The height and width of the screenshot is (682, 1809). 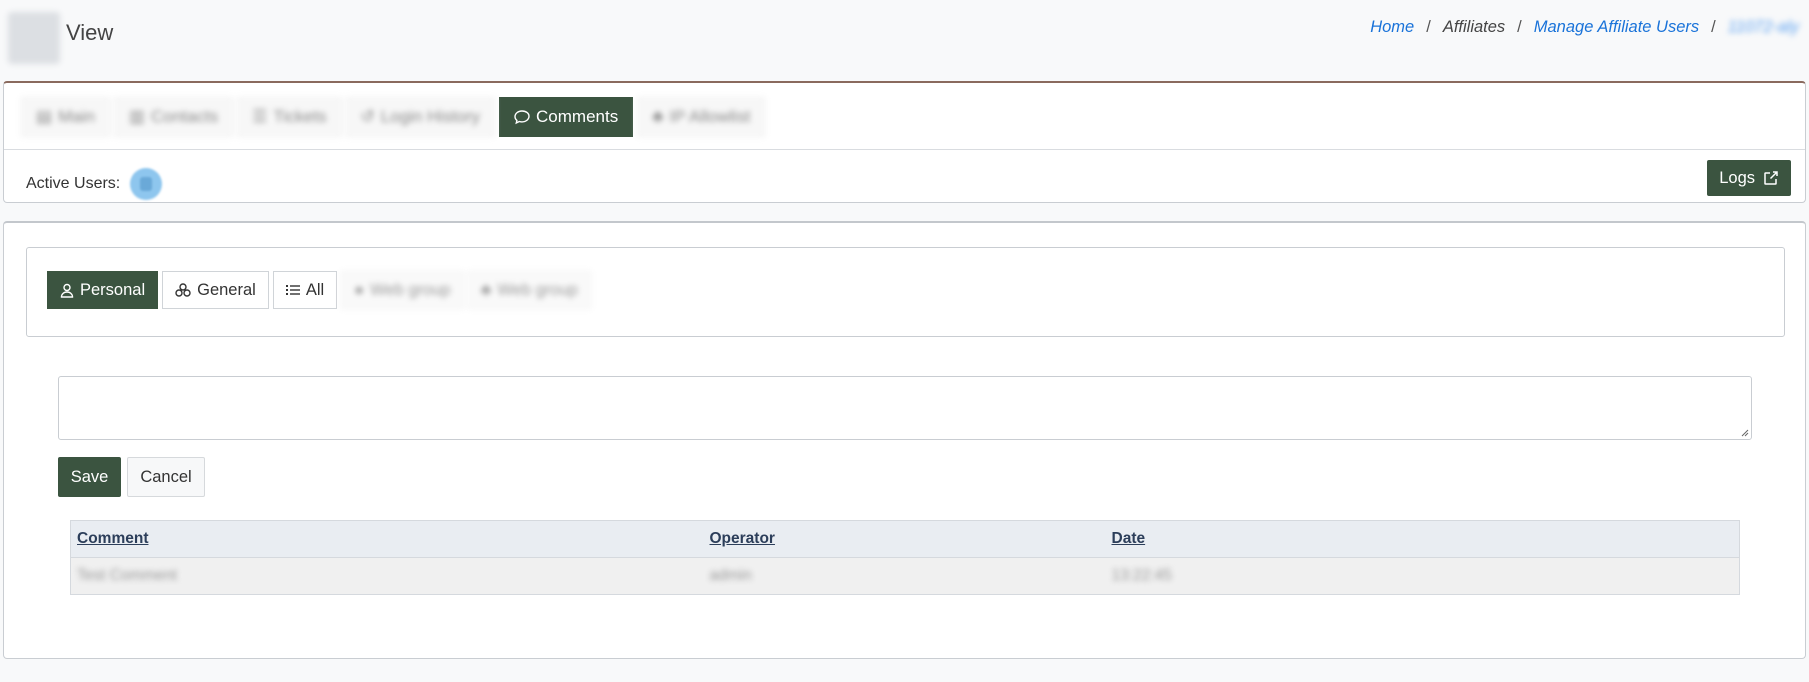 I want to click on filter-web-group-2-button: ♣ Web group, so click(x=529, y=290).